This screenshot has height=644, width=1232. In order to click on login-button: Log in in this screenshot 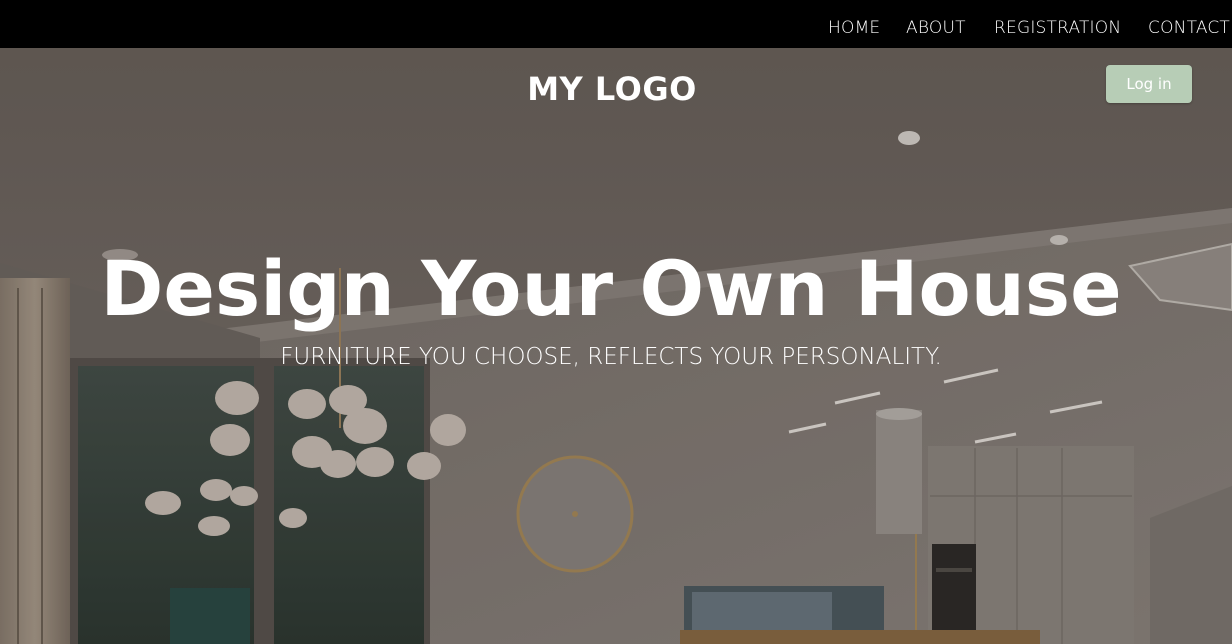, I will do `click(1149, 84)`.